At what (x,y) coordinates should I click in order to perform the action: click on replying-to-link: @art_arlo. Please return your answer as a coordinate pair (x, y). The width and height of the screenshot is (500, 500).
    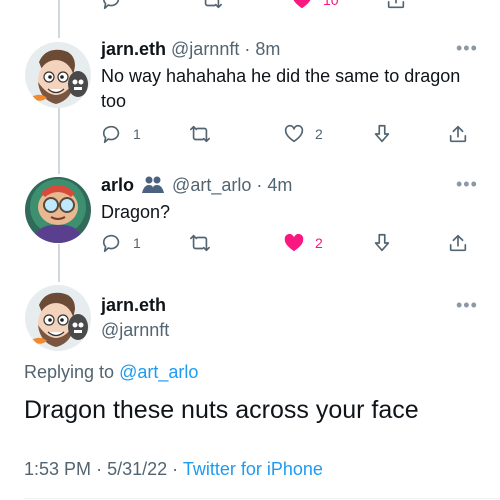
    Looking at the image, I should click on (158, 372).